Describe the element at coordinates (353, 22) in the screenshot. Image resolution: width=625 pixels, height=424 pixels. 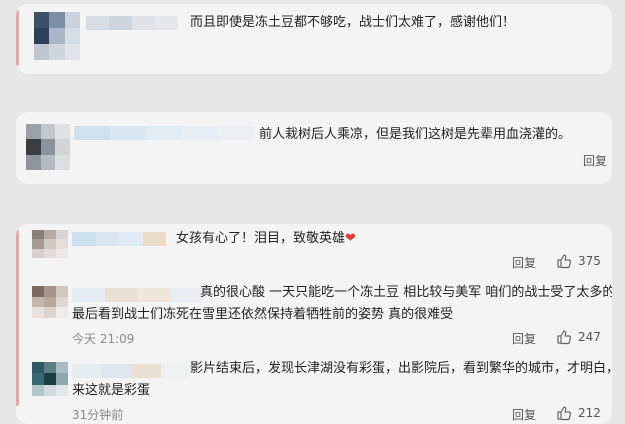
I see `comment-text: 而且即使是冻土豆都不够吃，战士们太难了，感谢他们！` at that location.